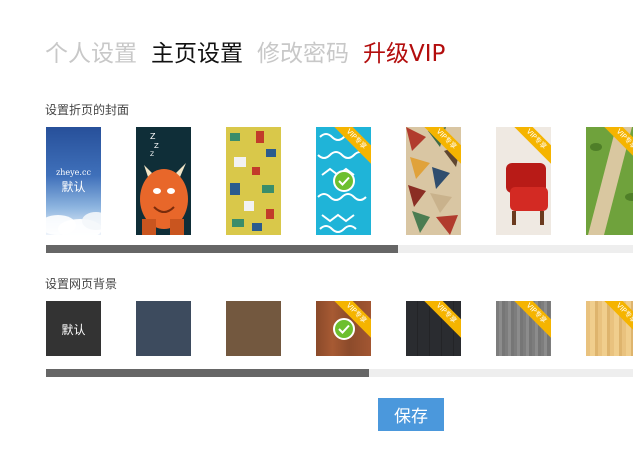 The height and width of the screenshot is (462, 633). Describe the element at coordinates (253, 328) in the screenshot. I see `background-option-brown` at that location.